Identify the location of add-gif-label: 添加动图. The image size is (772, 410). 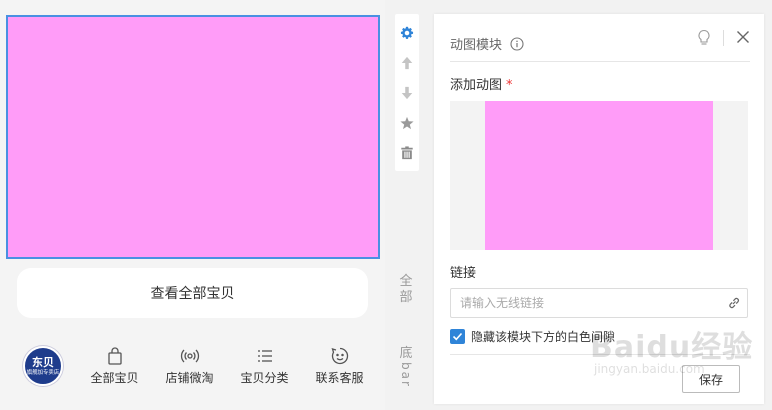
(476, 85).